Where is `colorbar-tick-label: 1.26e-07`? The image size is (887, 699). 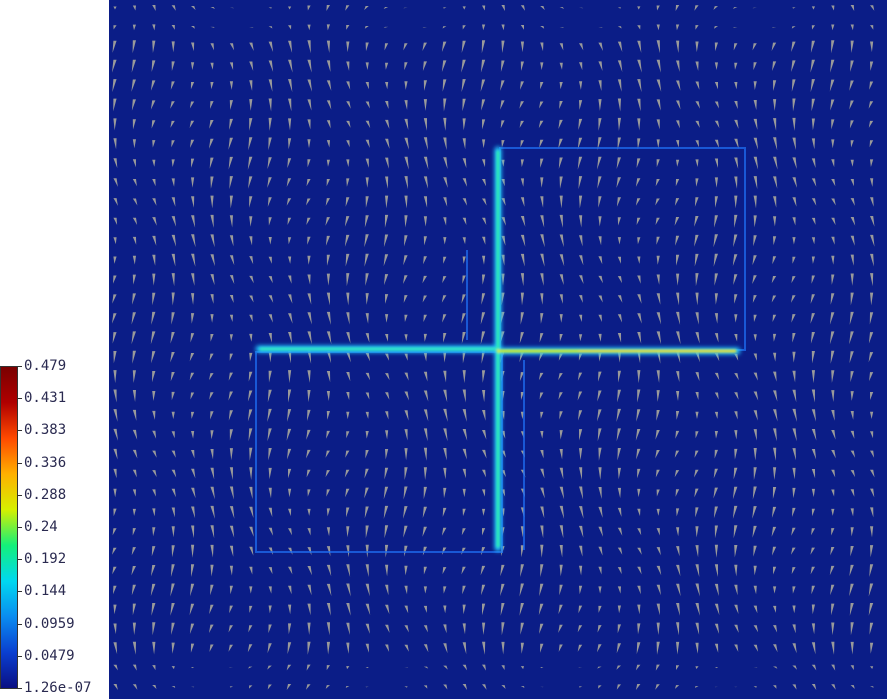 colorbar-tick-label: 1.26e-07 is located at coordinates (58, 688).